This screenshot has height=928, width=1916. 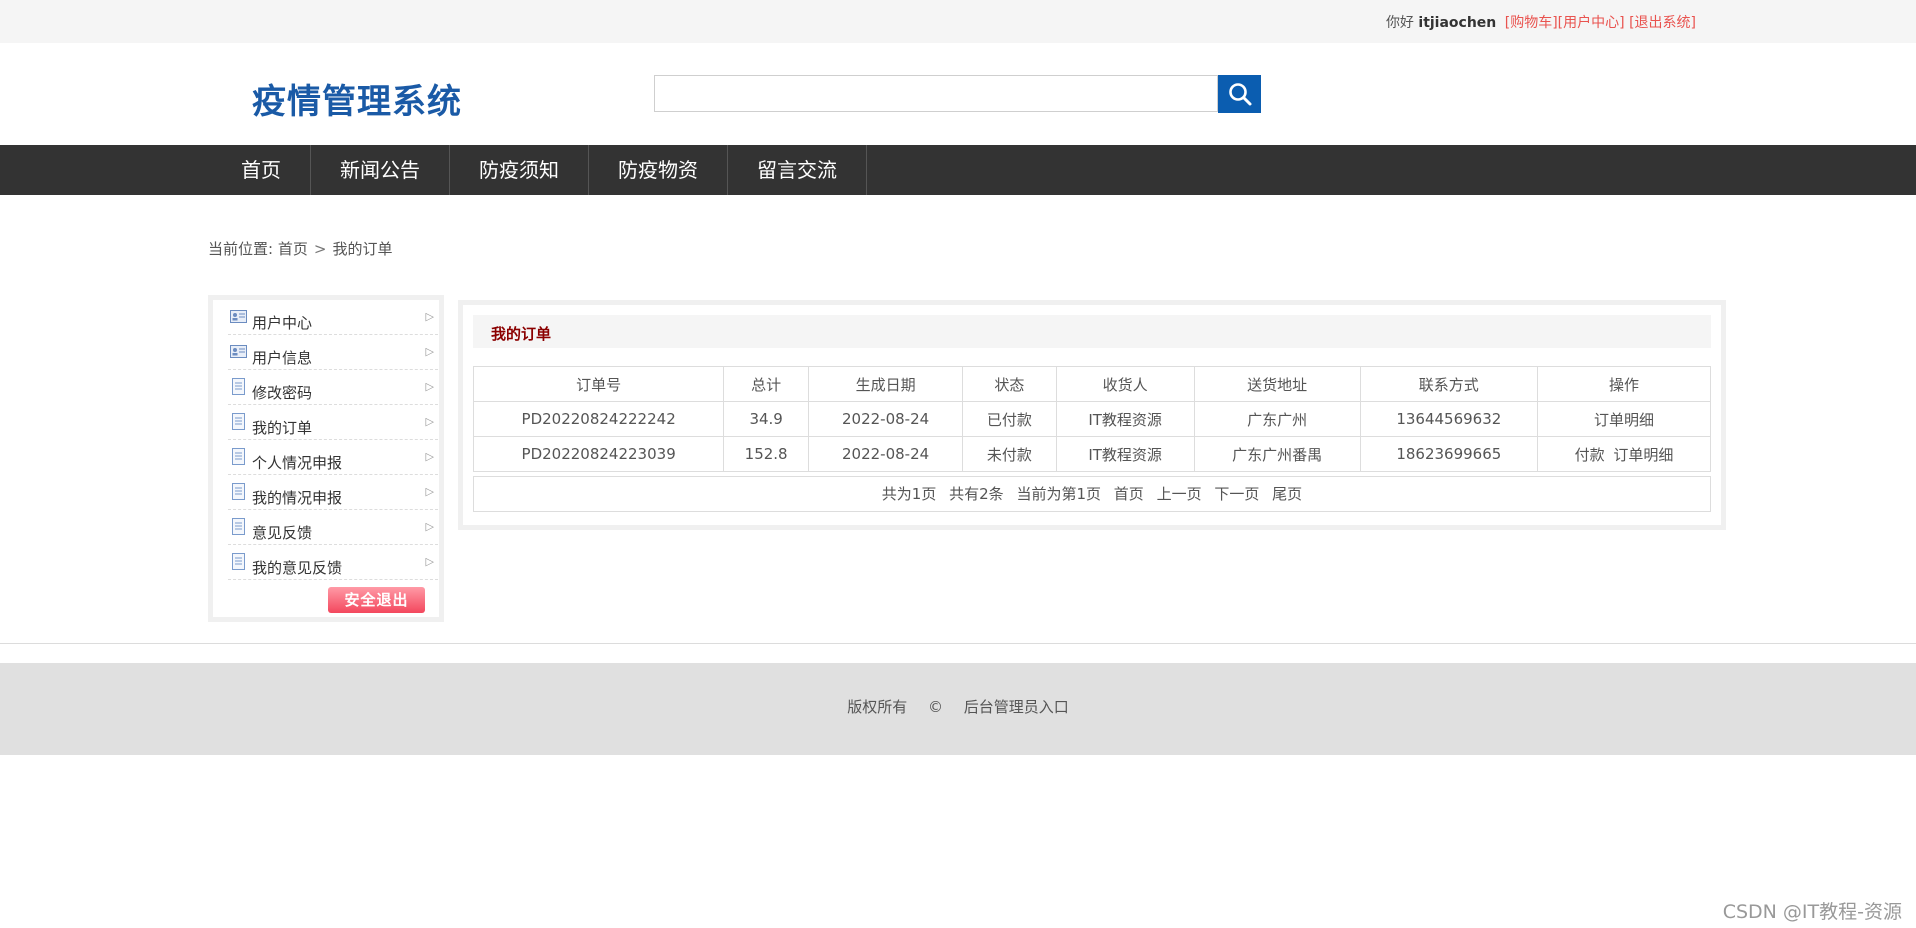 I want to click on main-nav: 首页 新闻公告 防疫须知 防疫物资 留言交流, so click(x=958, y=170).